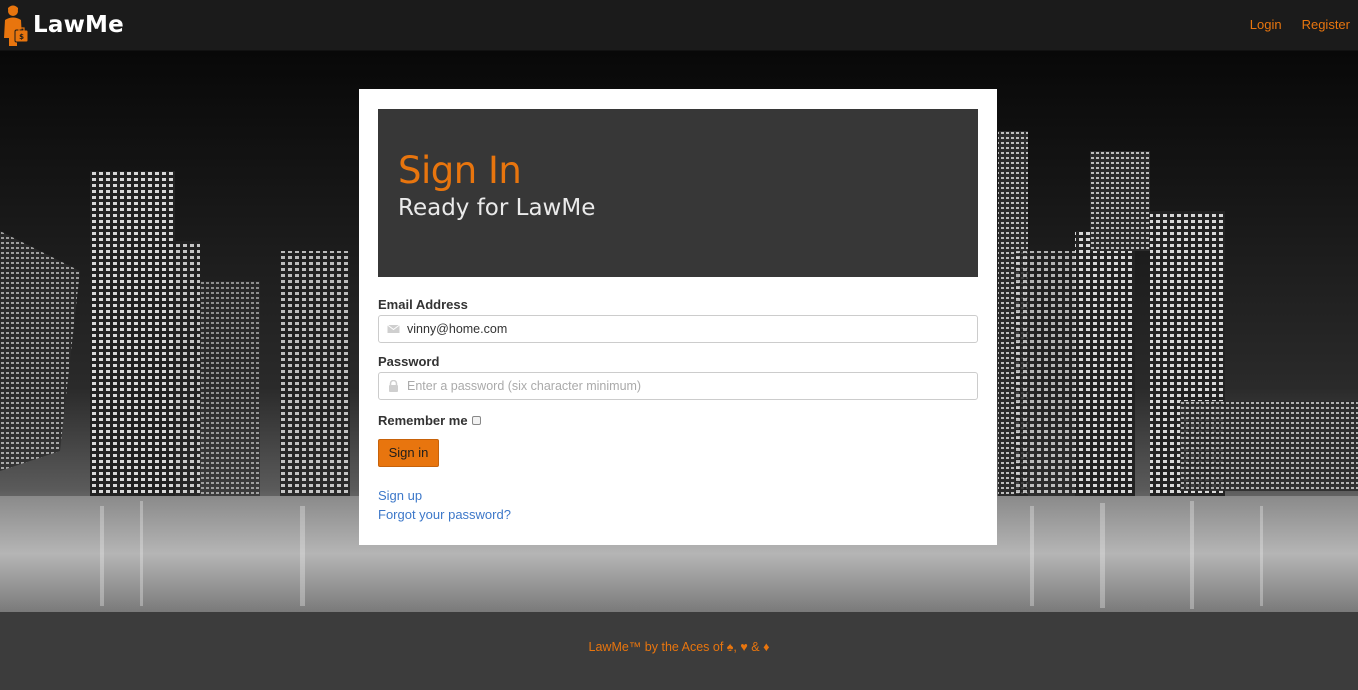 The width and height of the screenshot is (1358, 690). Describe the element at coordinates (408, 453) in the screenshot. I see `signin-button: Sign in` at that location.